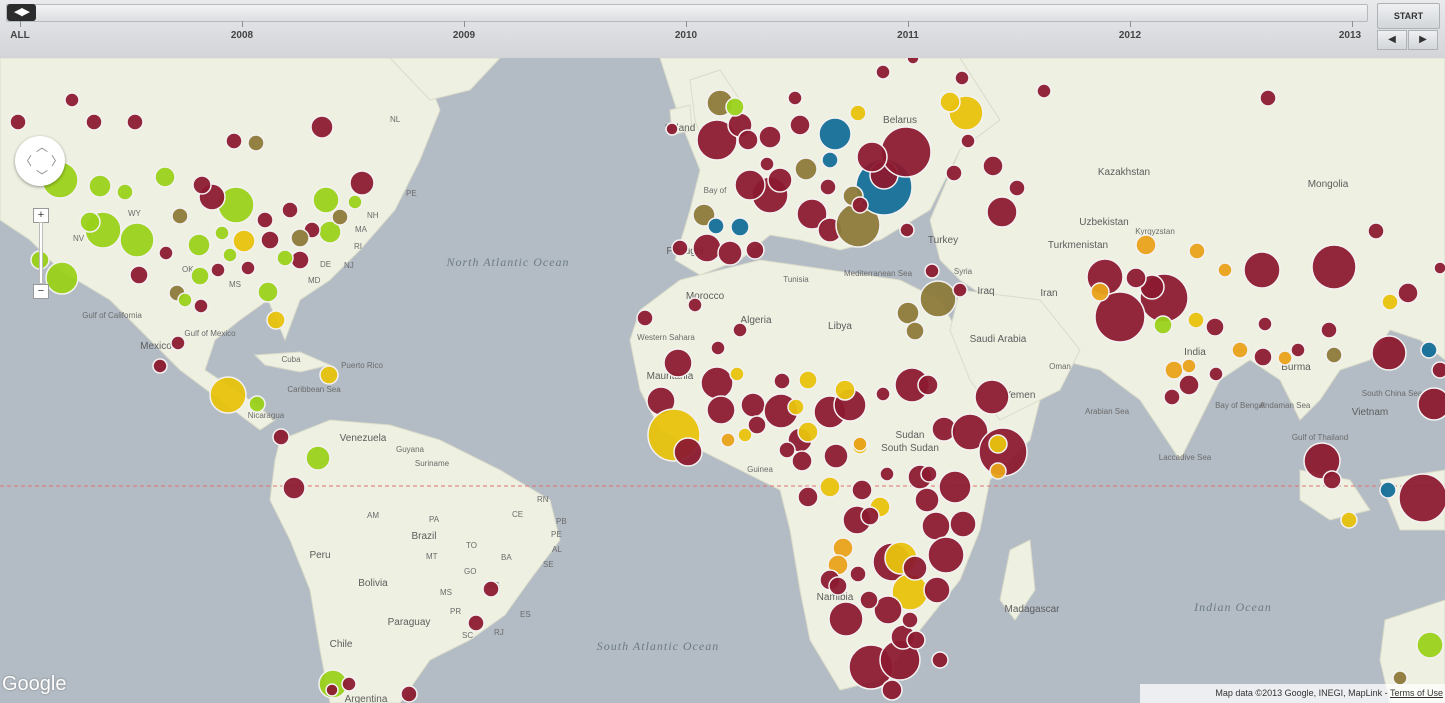 Image resolution: width=1445 pixels, height=703 pixels. Describe the element at coordinates (42, 175) in the screenshot. I see `pan-down-icon: ﹀` at that location.